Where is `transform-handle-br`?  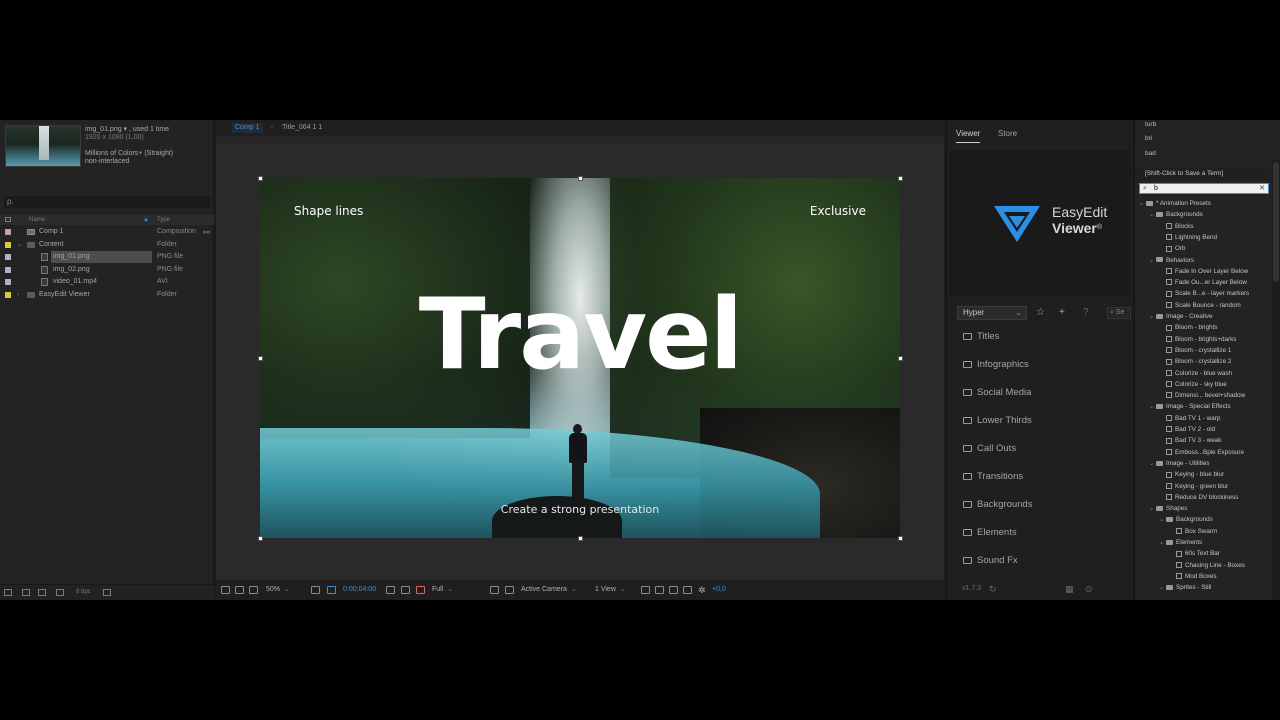
transform-handle-br is located at coordinates (900, 538).